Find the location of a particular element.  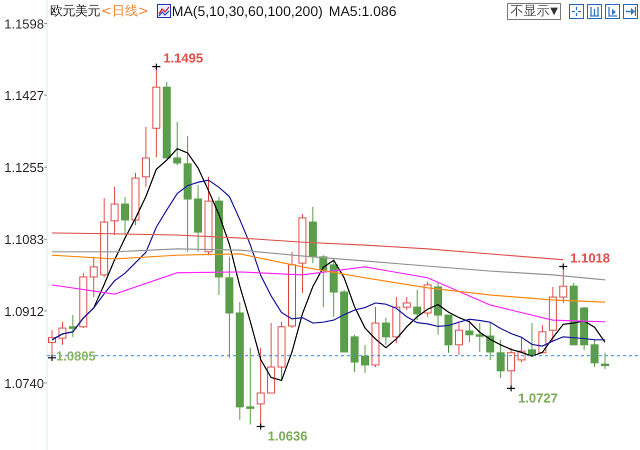

axis-label: 1.1083 is located at coordinates (24, 240).